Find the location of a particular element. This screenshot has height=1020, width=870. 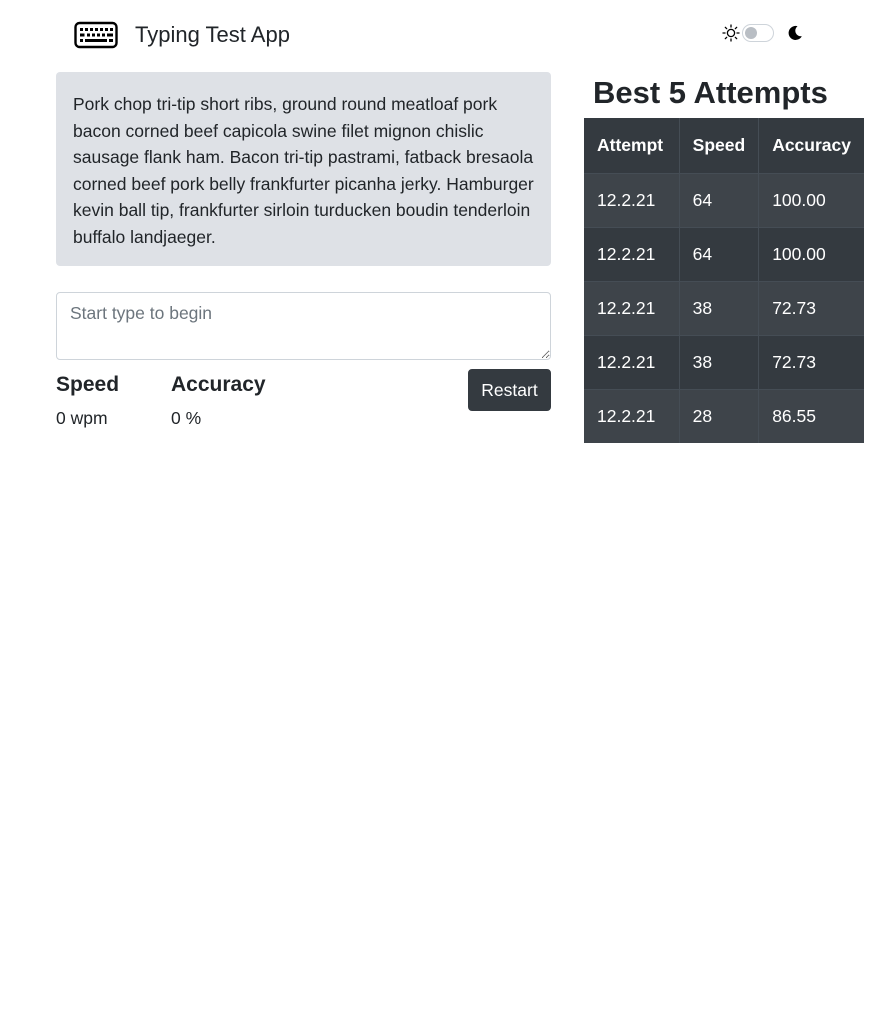

moon-icon is located at coordinates (795, 32).